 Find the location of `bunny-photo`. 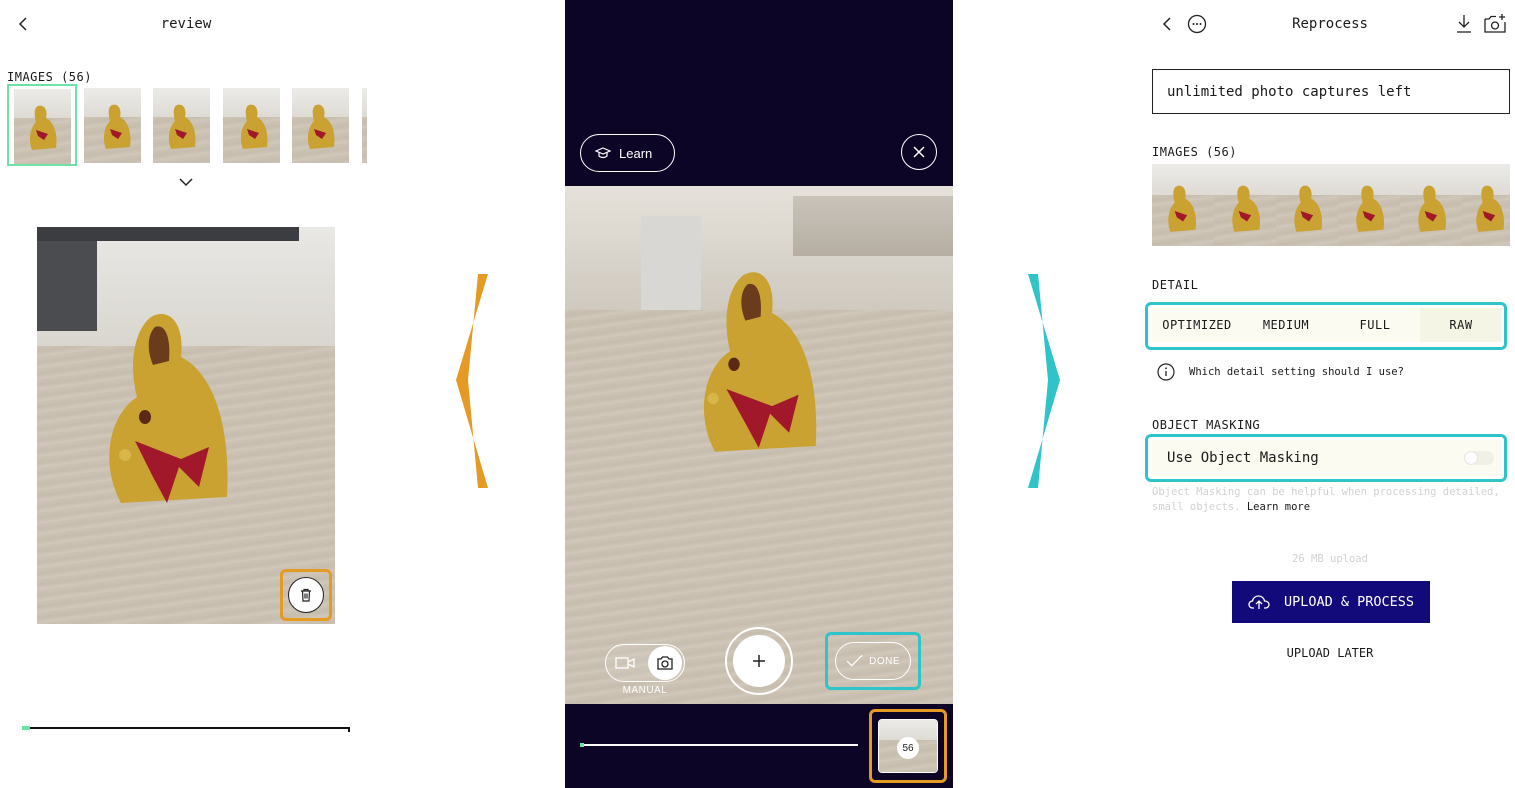

bunny-photo is located at coordinates (168, 408).